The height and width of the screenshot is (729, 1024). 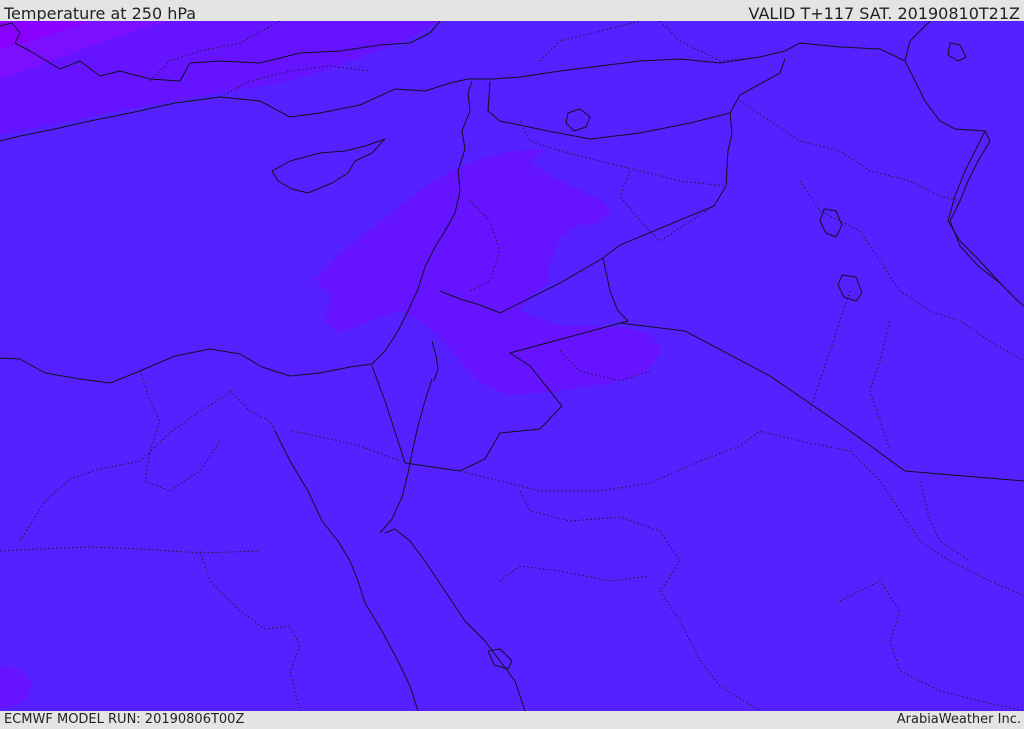 What do you see at coordinates (958, 719) in the screenshot?
I see `credit-label: ArabiaWeather Inc.` at bounding box center [958, 719].